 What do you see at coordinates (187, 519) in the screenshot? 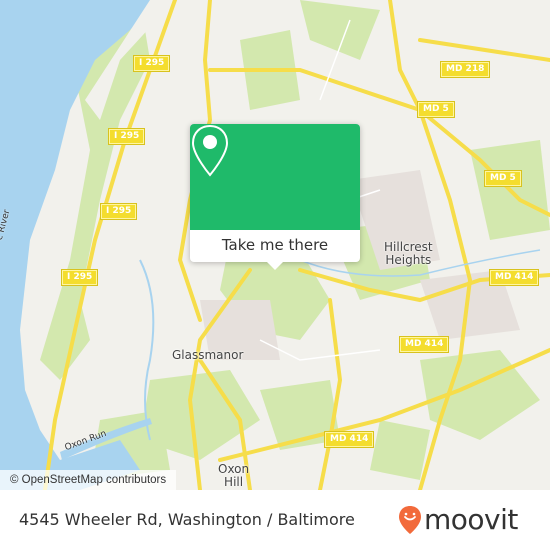
I see `address-text: 4545 Wheeler Rd, Washington / Baltimore` at bounding box center [187, 519].